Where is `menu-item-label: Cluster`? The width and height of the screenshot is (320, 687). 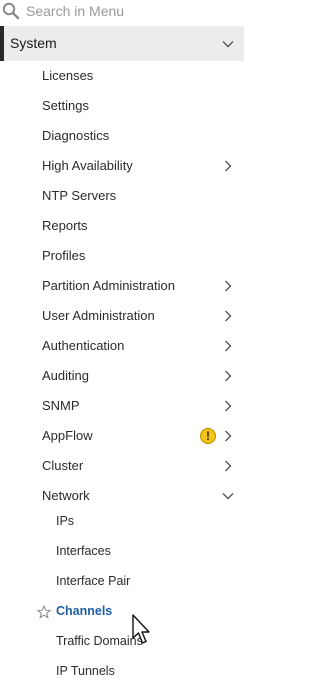
menu-item-label: Cluster is located at coordinates (63, 465).